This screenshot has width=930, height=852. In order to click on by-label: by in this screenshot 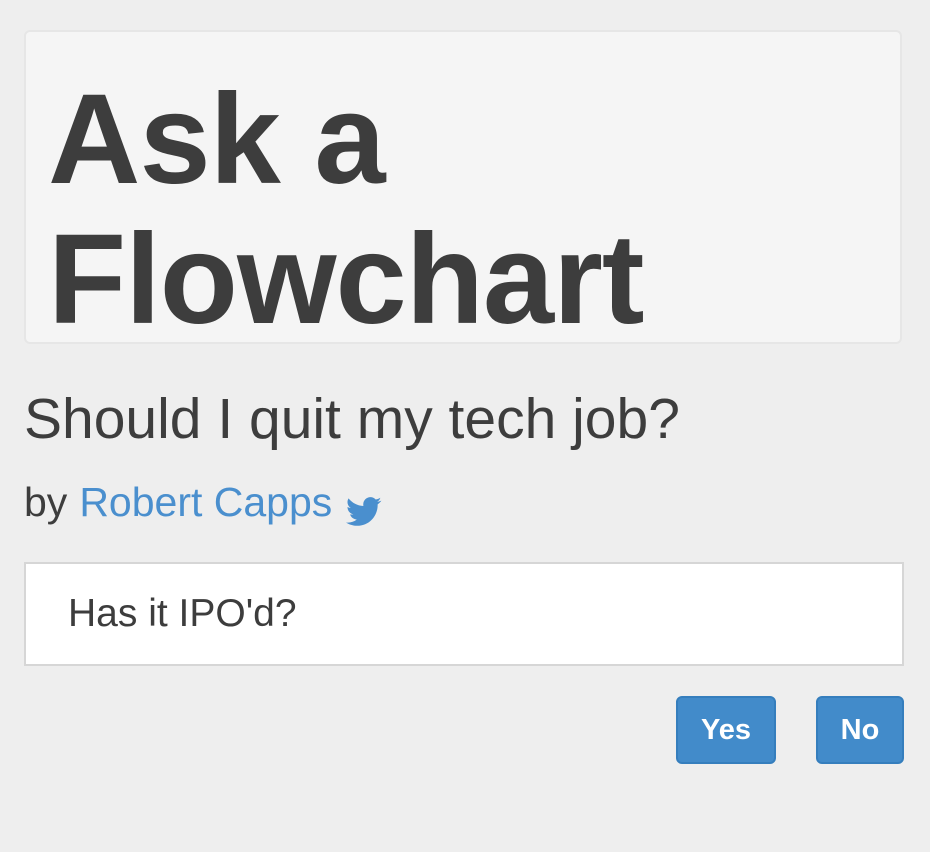, I will do `click(46, 502)`.